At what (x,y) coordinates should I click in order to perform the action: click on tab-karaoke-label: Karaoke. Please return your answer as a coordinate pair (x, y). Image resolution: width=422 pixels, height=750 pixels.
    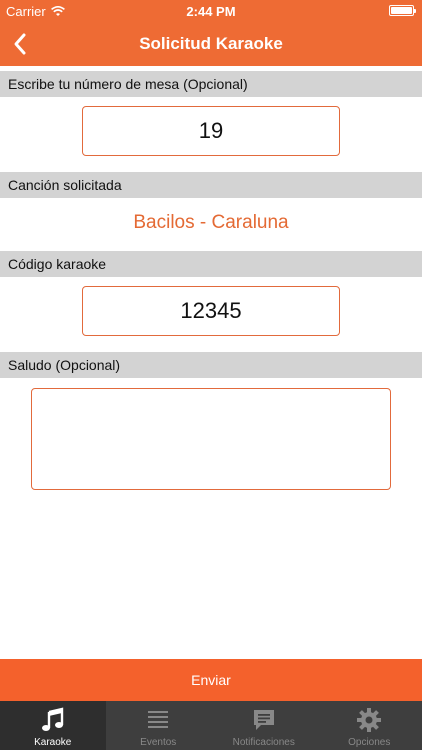
    Looking at the image, I should click on (53, 742).